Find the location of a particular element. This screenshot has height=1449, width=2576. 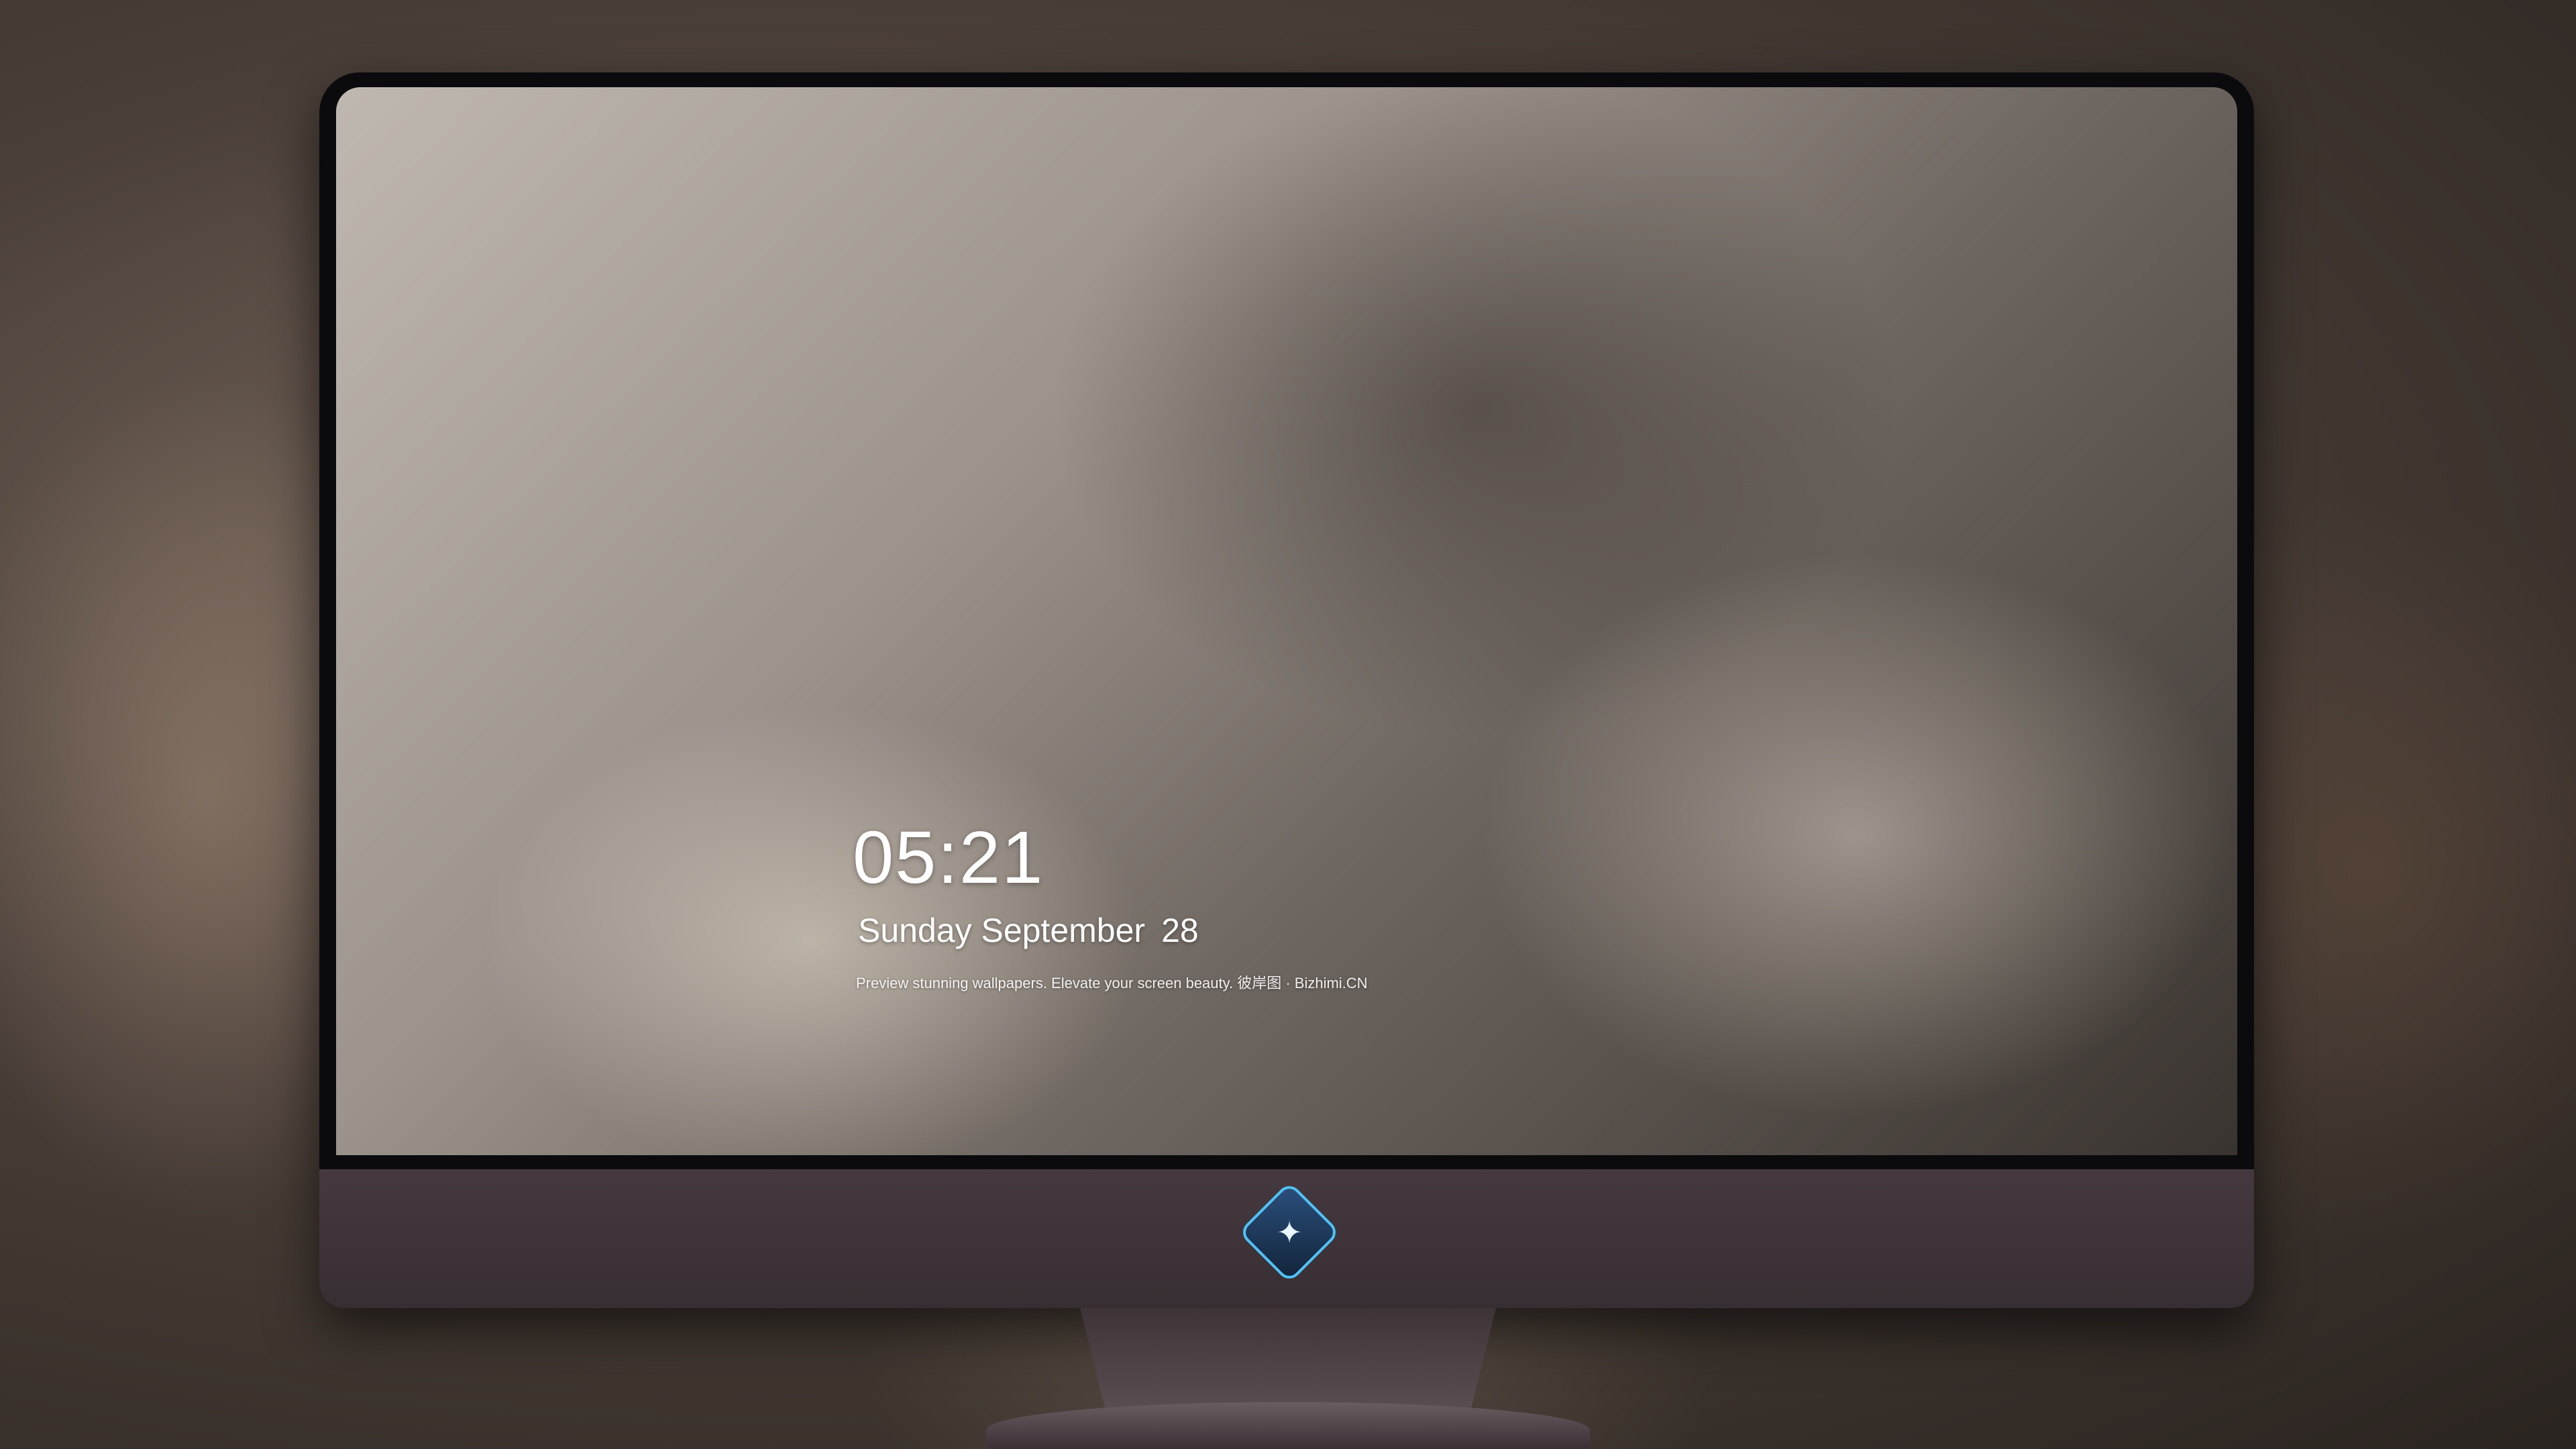

lockscreen-time: 05:21 is located at coordinates (948, 857).